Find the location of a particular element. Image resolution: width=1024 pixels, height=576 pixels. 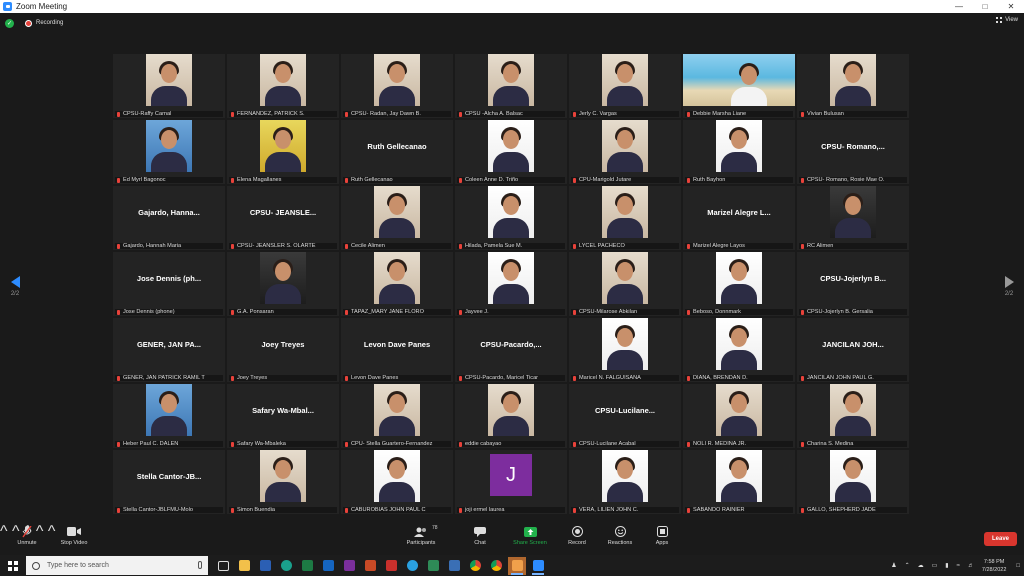

participant-tile: Charina S. Medina is located at coordinates (853, 416).